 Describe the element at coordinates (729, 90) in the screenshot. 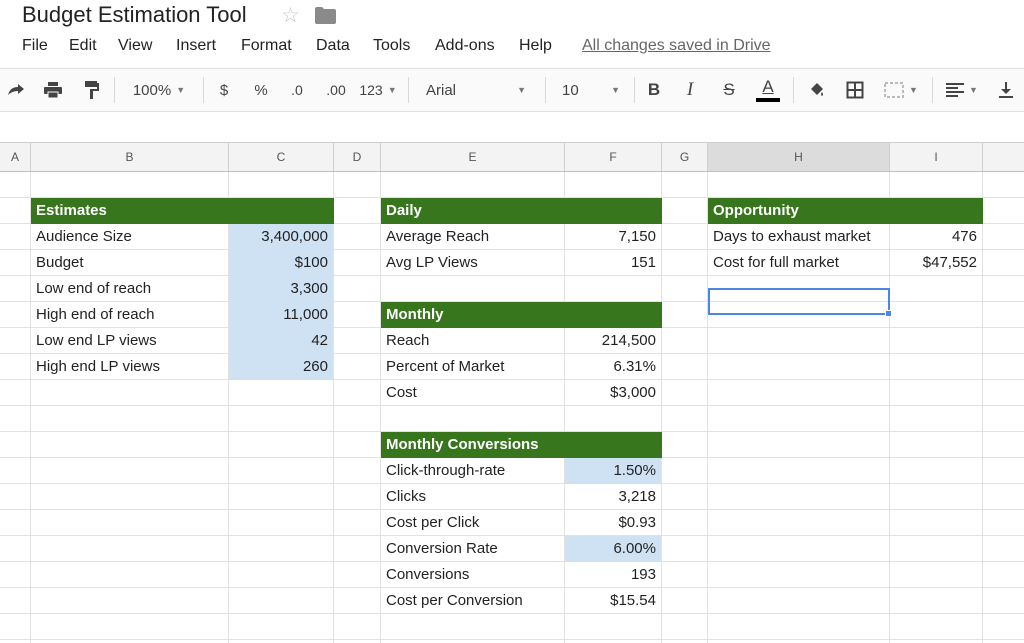

I see `strikethrough-button: S` at that location.